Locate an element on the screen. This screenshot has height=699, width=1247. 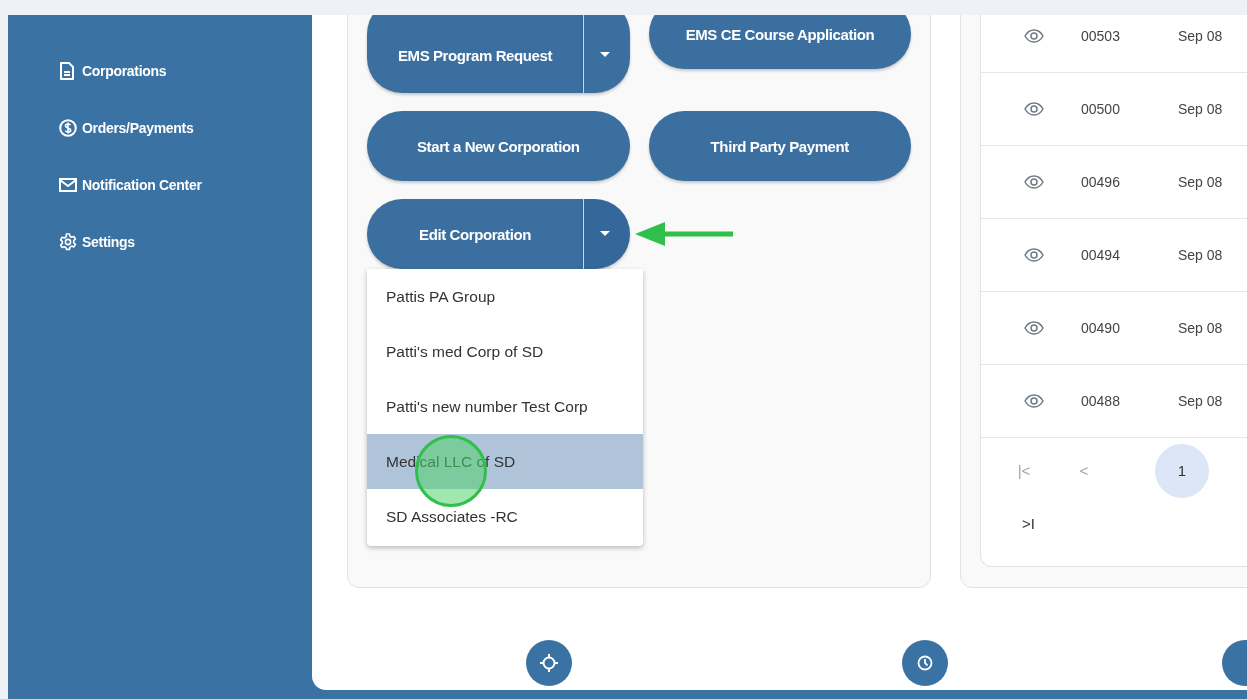
menu-item: Patti's med Corp of SD is located at coordinates (505, 351).